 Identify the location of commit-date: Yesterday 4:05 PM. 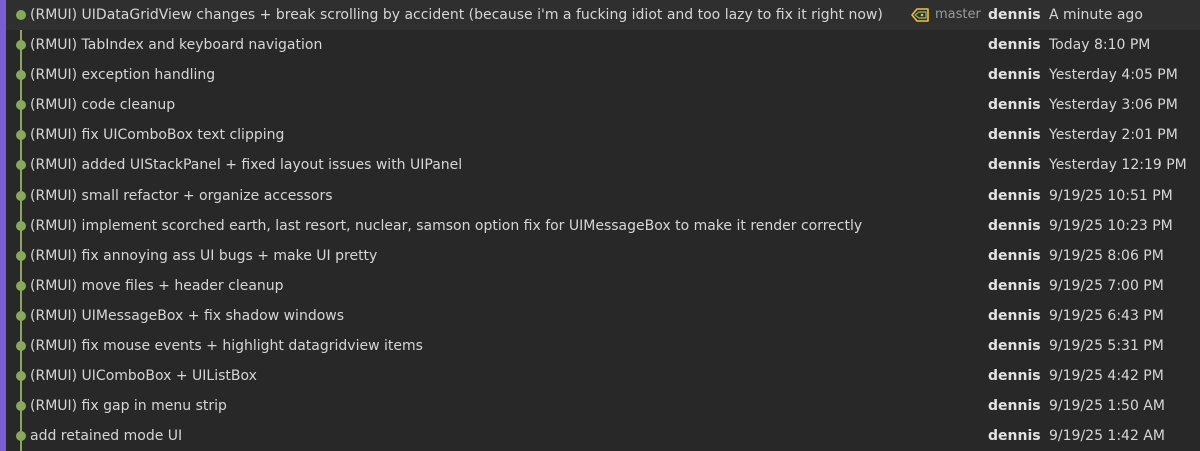
(1113, 75).